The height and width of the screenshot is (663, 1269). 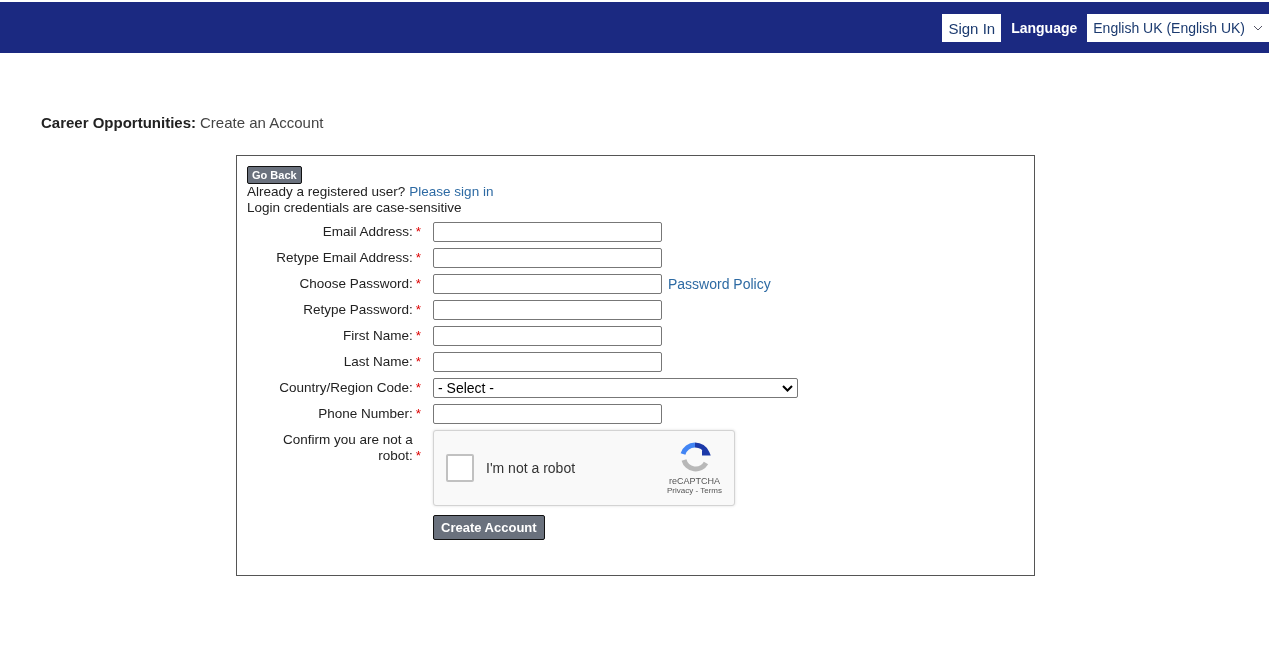 What do you see at coordinates (365, 414) in the screenshot?
I see `field-label: Phone Number:` at bounding box center [365, 414].